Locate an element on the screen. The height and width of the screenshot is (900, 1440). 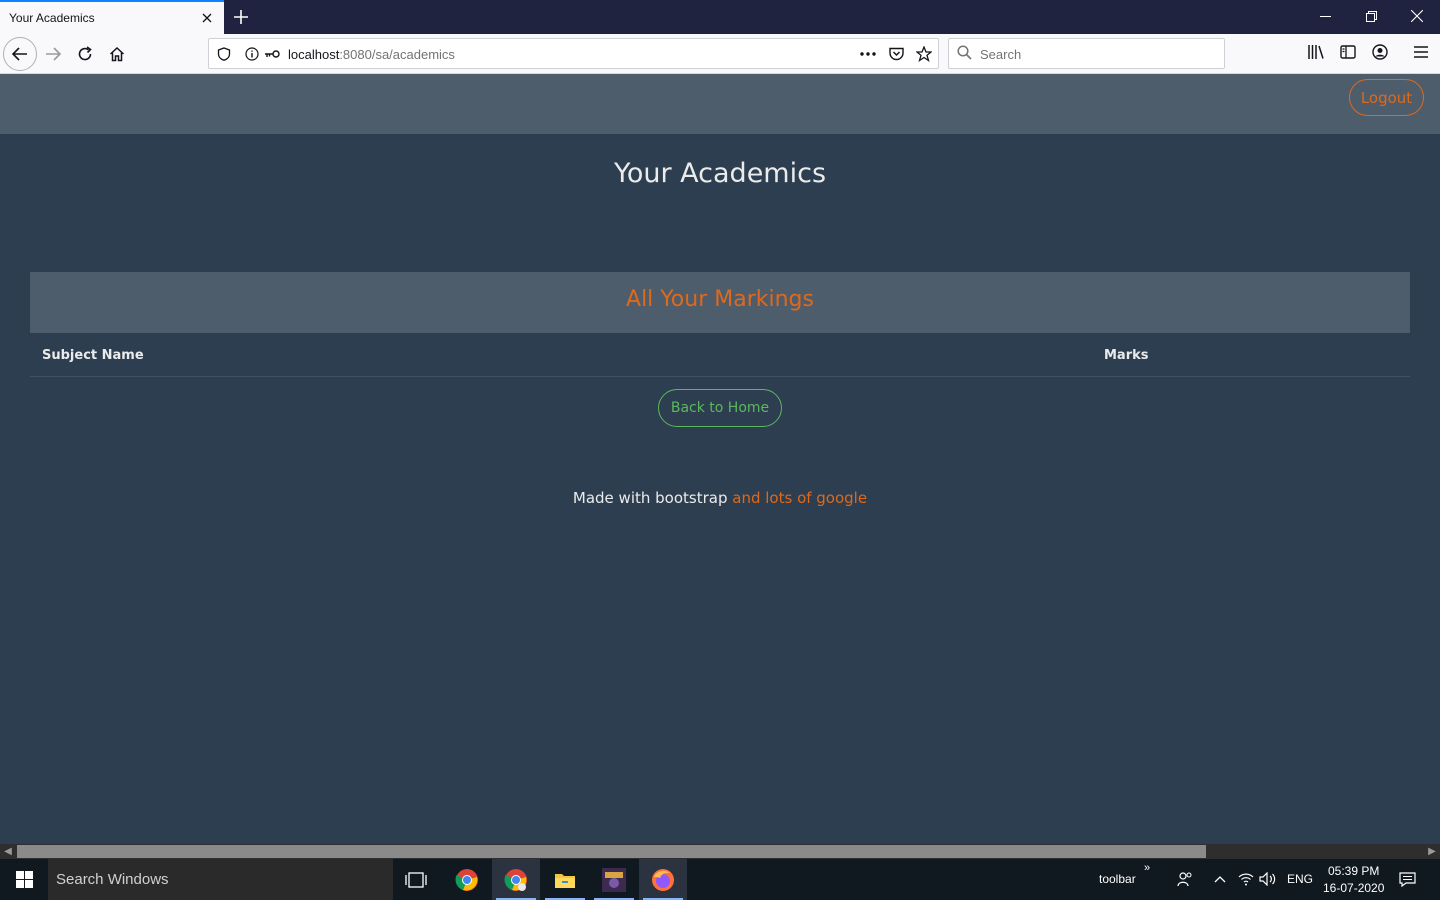
search-icon is located at coordinates (964, 55).